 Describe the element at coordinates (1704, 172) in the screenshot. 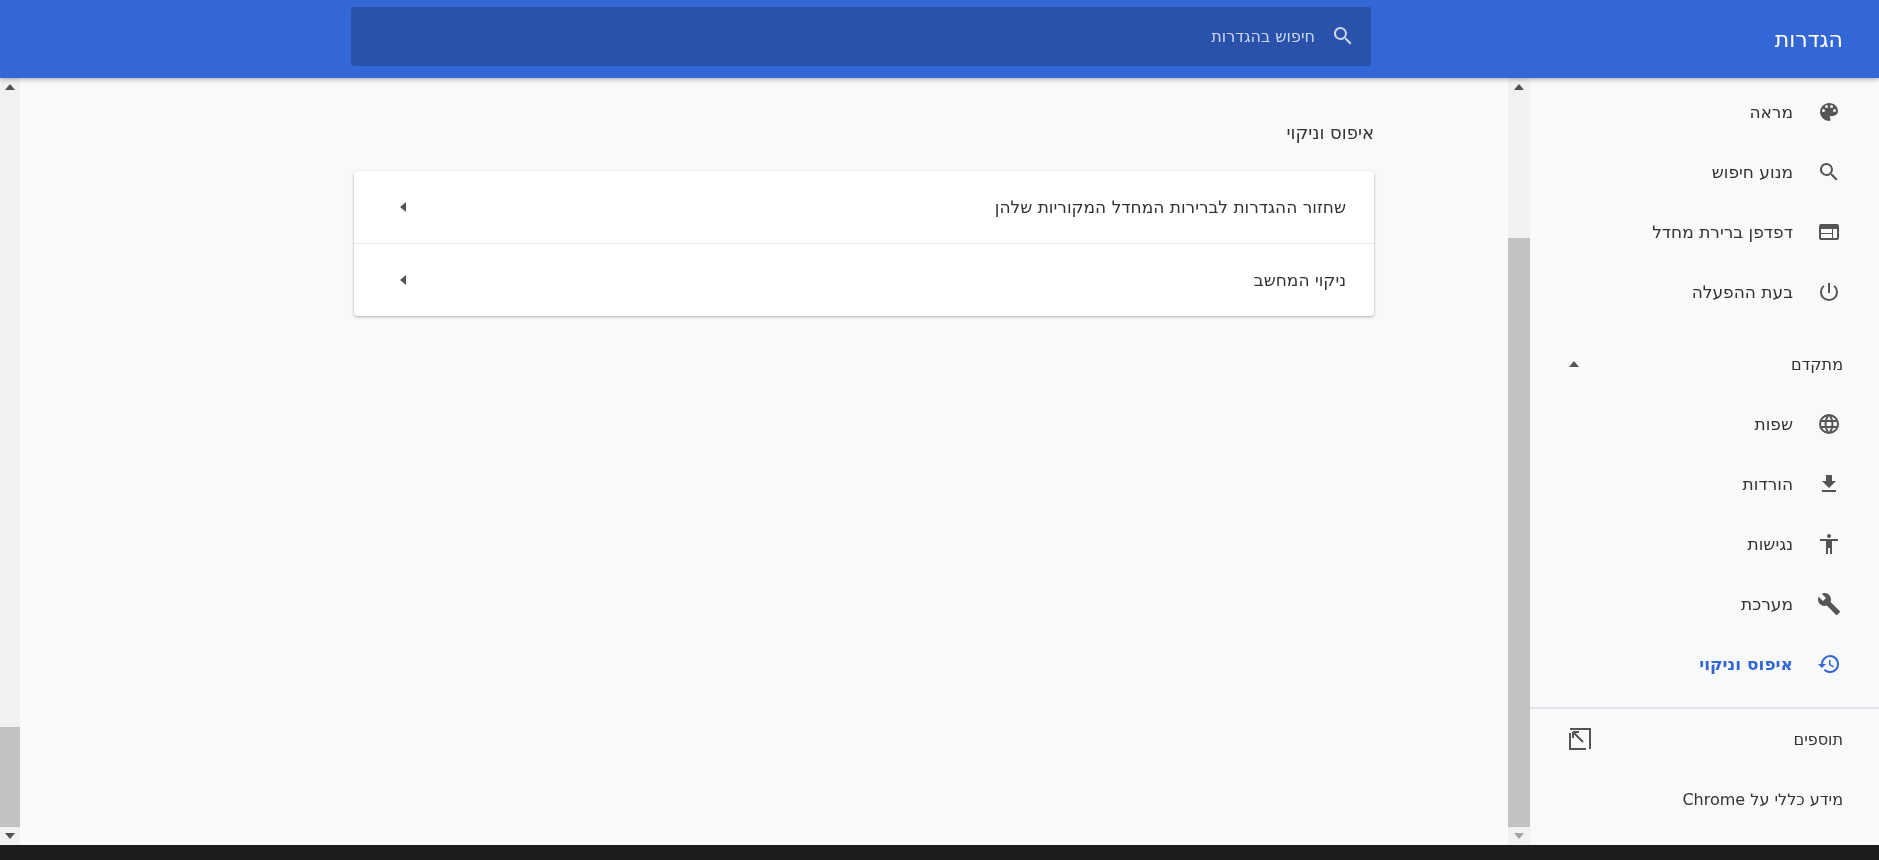

I see `sidebar-item: מנוע חיפוש` at that location.